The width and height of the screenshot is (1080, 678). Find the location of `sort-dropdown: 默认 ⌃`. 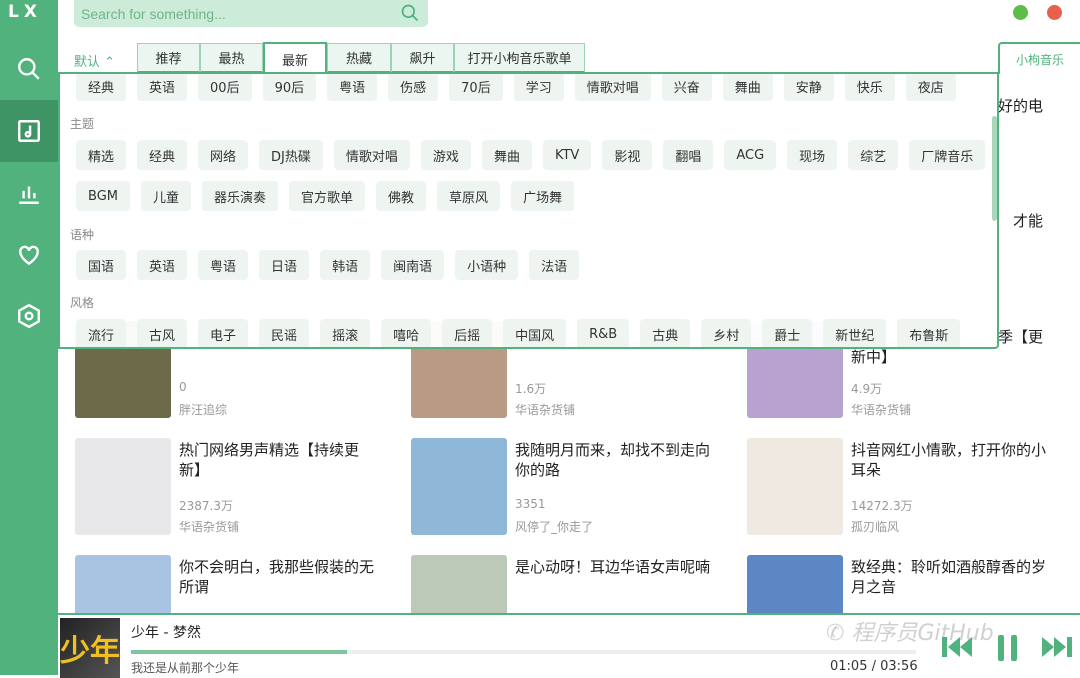

sort-dropdown: 默认 ⌃ is located at coordinates (94, 60).